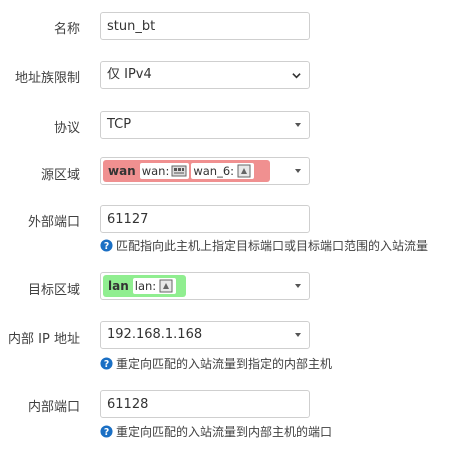 This screenshot has height=449, width=463. What do you see at coordinates (118, 286) in the screenshot?
I see `dest-zone-name: lan` at bounding box center [118, 286].